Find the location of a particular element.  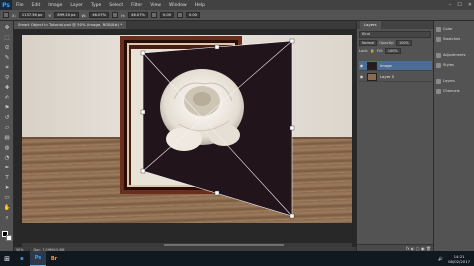

history-brush-tool-icon: ↺ is located at coordinates (7, 118).